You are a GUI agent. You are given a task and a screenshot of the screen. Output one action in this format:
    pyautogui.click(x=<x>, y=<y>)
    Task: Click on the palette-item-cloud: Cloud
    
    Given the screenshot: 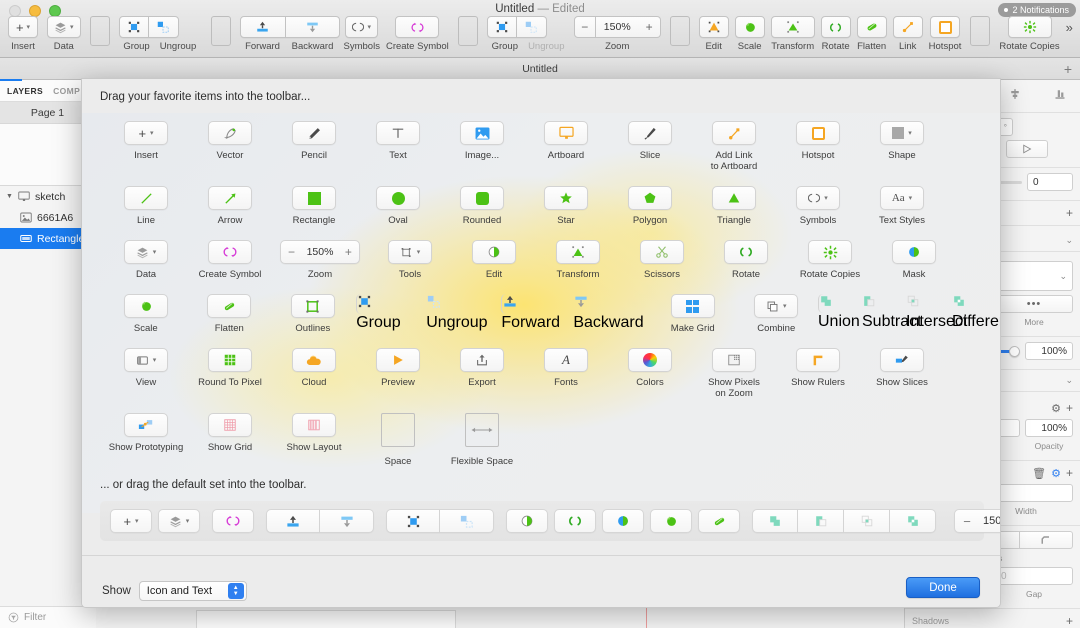 What is the action you would take?
    pyautogui.click(x=314, y=368)
    